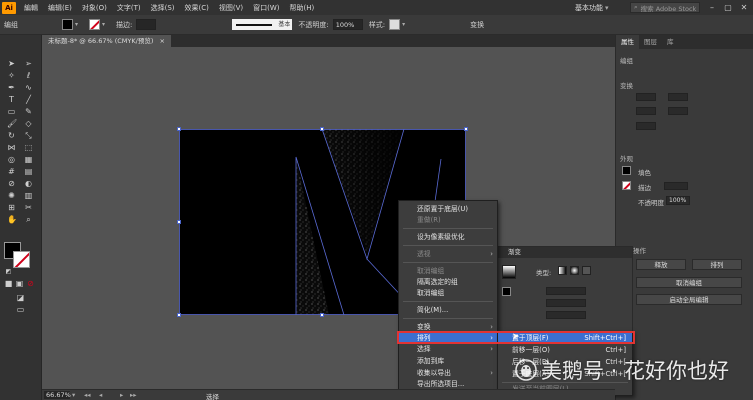 The image size is (753, 400). I want to click on gradient-tool-icon: ▤, so click(28, 171).